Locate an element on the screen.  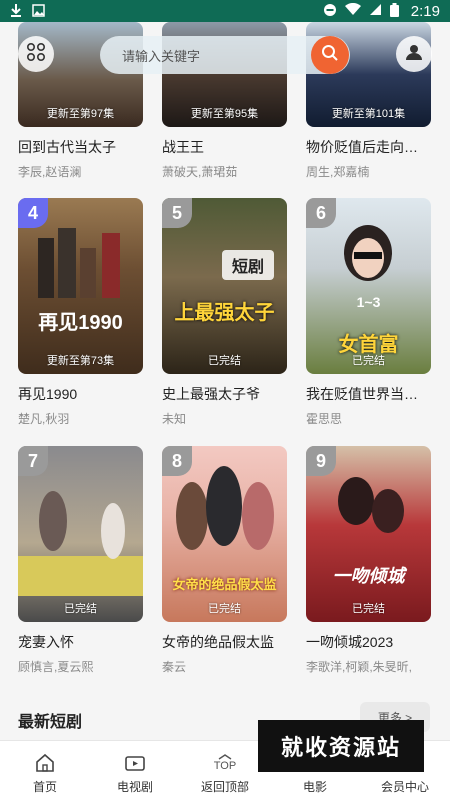
poster-title: 再见1990 is located at coordinates (80, 323).